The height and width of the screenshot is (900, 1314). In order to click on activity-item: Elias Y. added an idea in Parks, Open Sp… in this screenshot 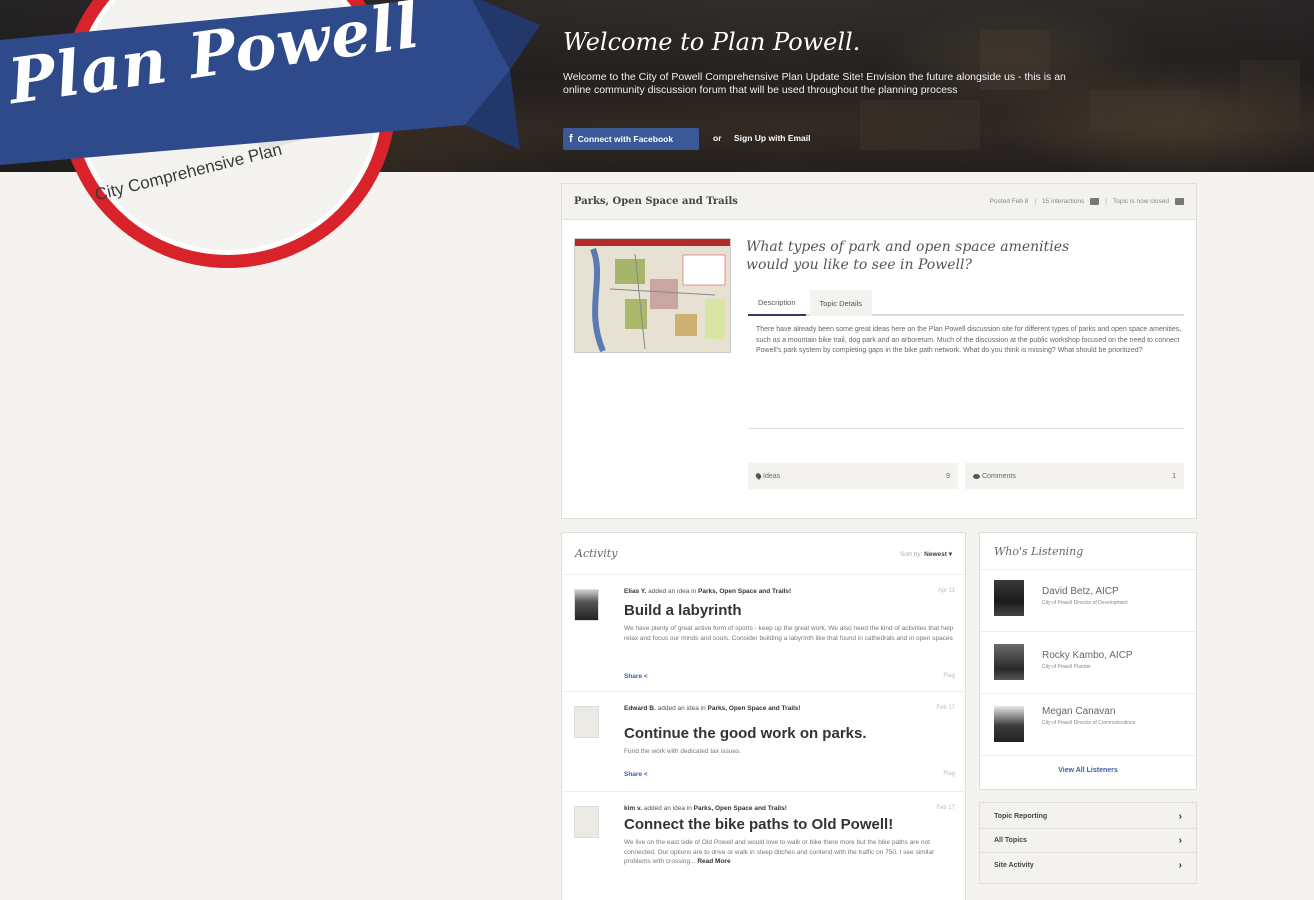, I will do `click(764, 633)`.